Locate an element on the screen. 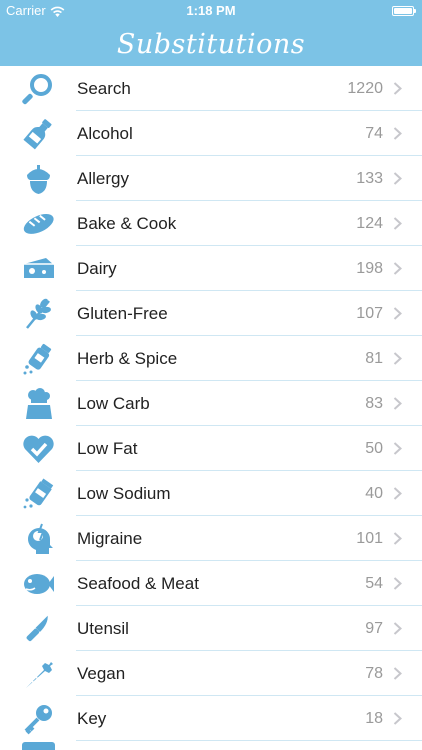 This screenshot has height=750, width=422. list-item-low-carb: Low Carb 83 is located at coordinates (211, 403).